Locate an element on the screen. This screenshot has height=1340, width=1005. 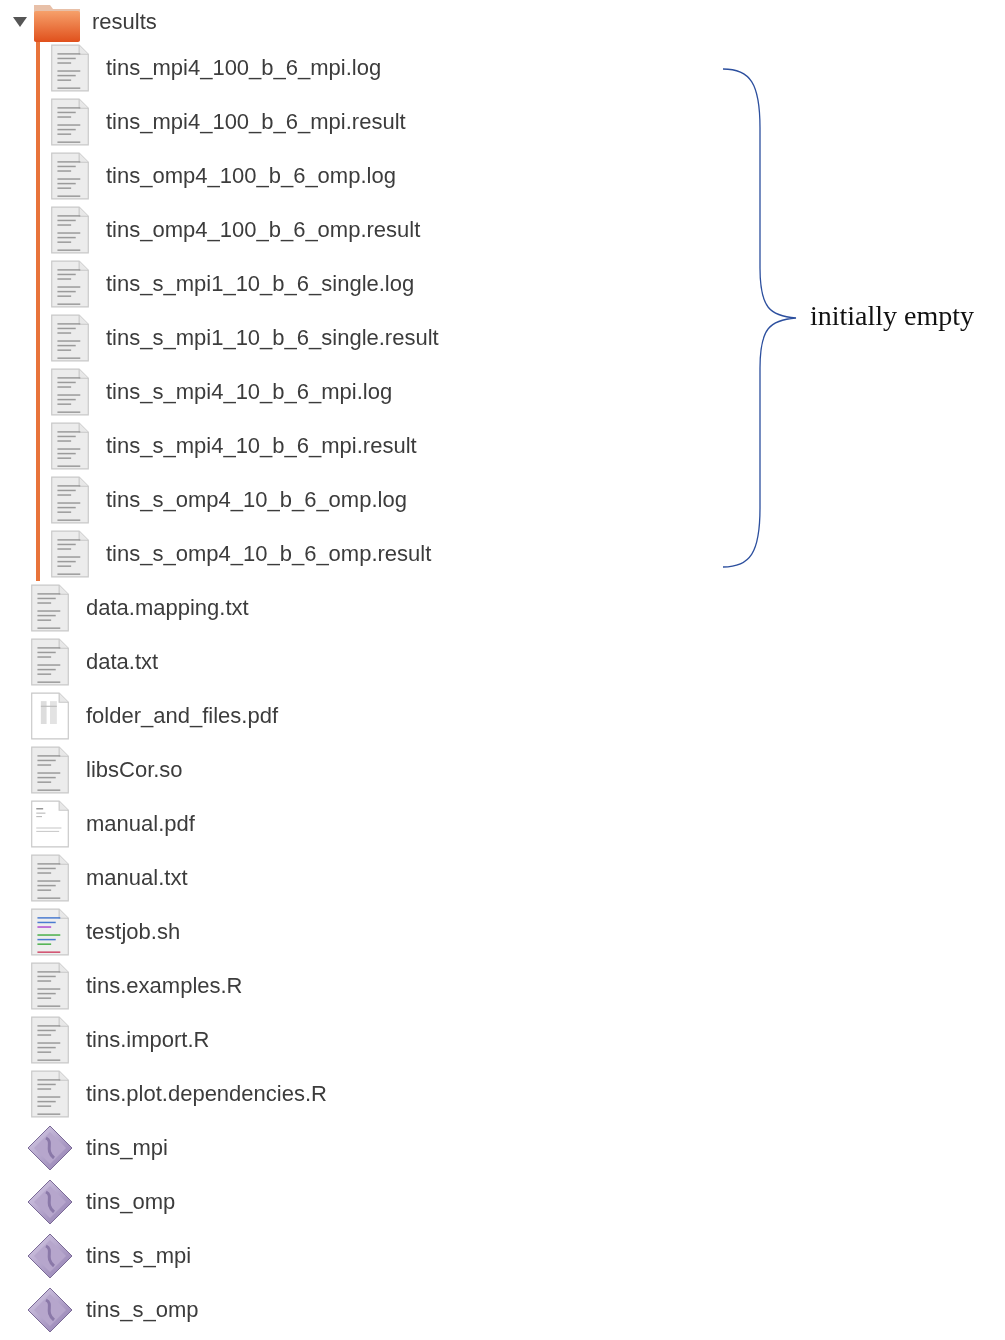
file-name: tins_s_mpi4_10_b_6_mpi.log is located at coordinates (249, 392).